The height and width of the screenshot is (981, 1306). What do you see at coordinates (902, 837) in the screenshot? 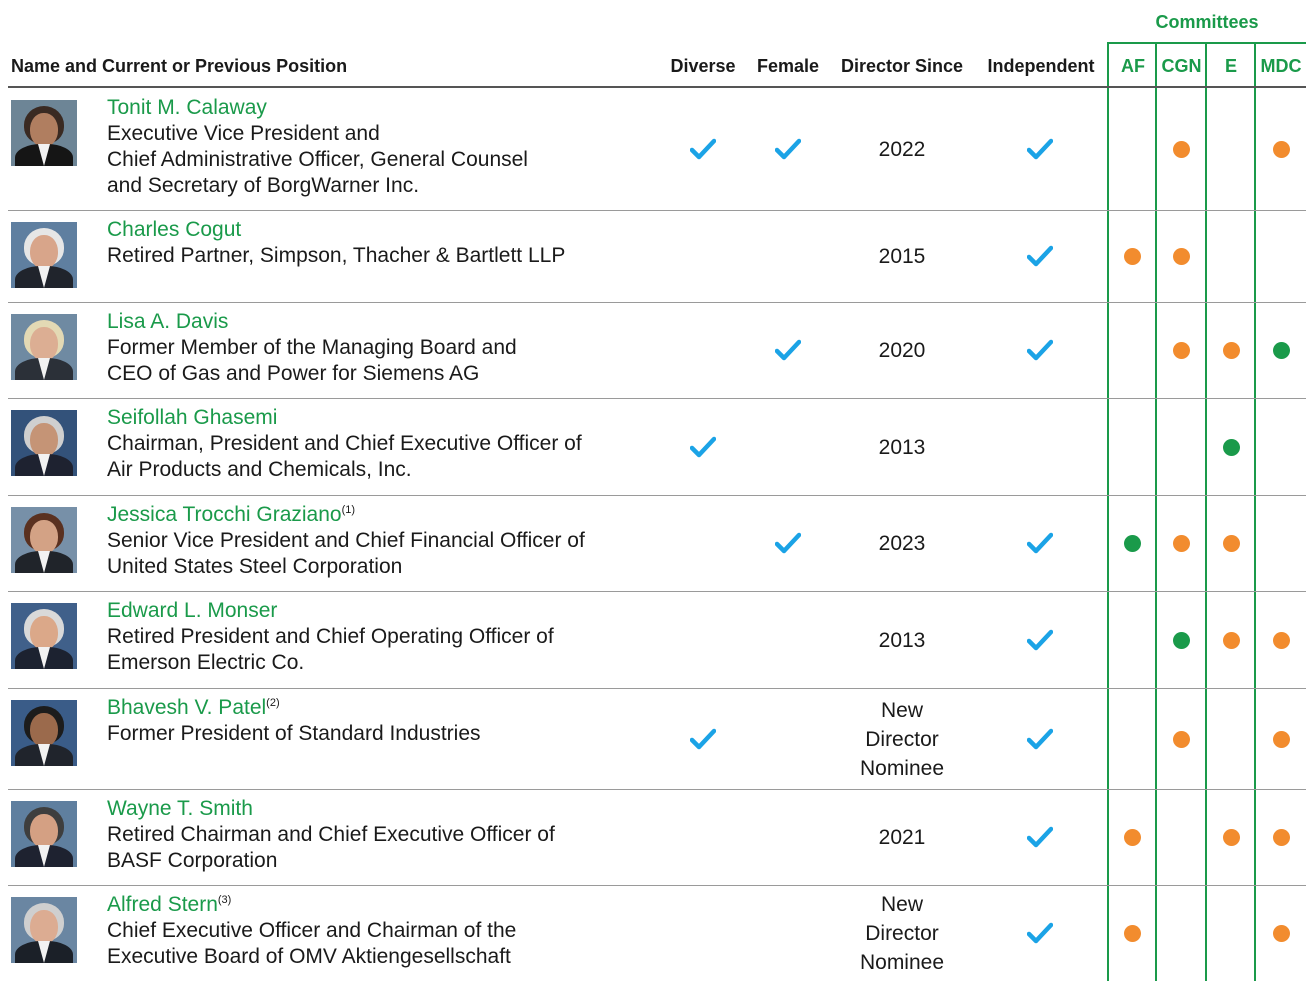
I see `director-since: 2021` at bounding box center [902, 837].